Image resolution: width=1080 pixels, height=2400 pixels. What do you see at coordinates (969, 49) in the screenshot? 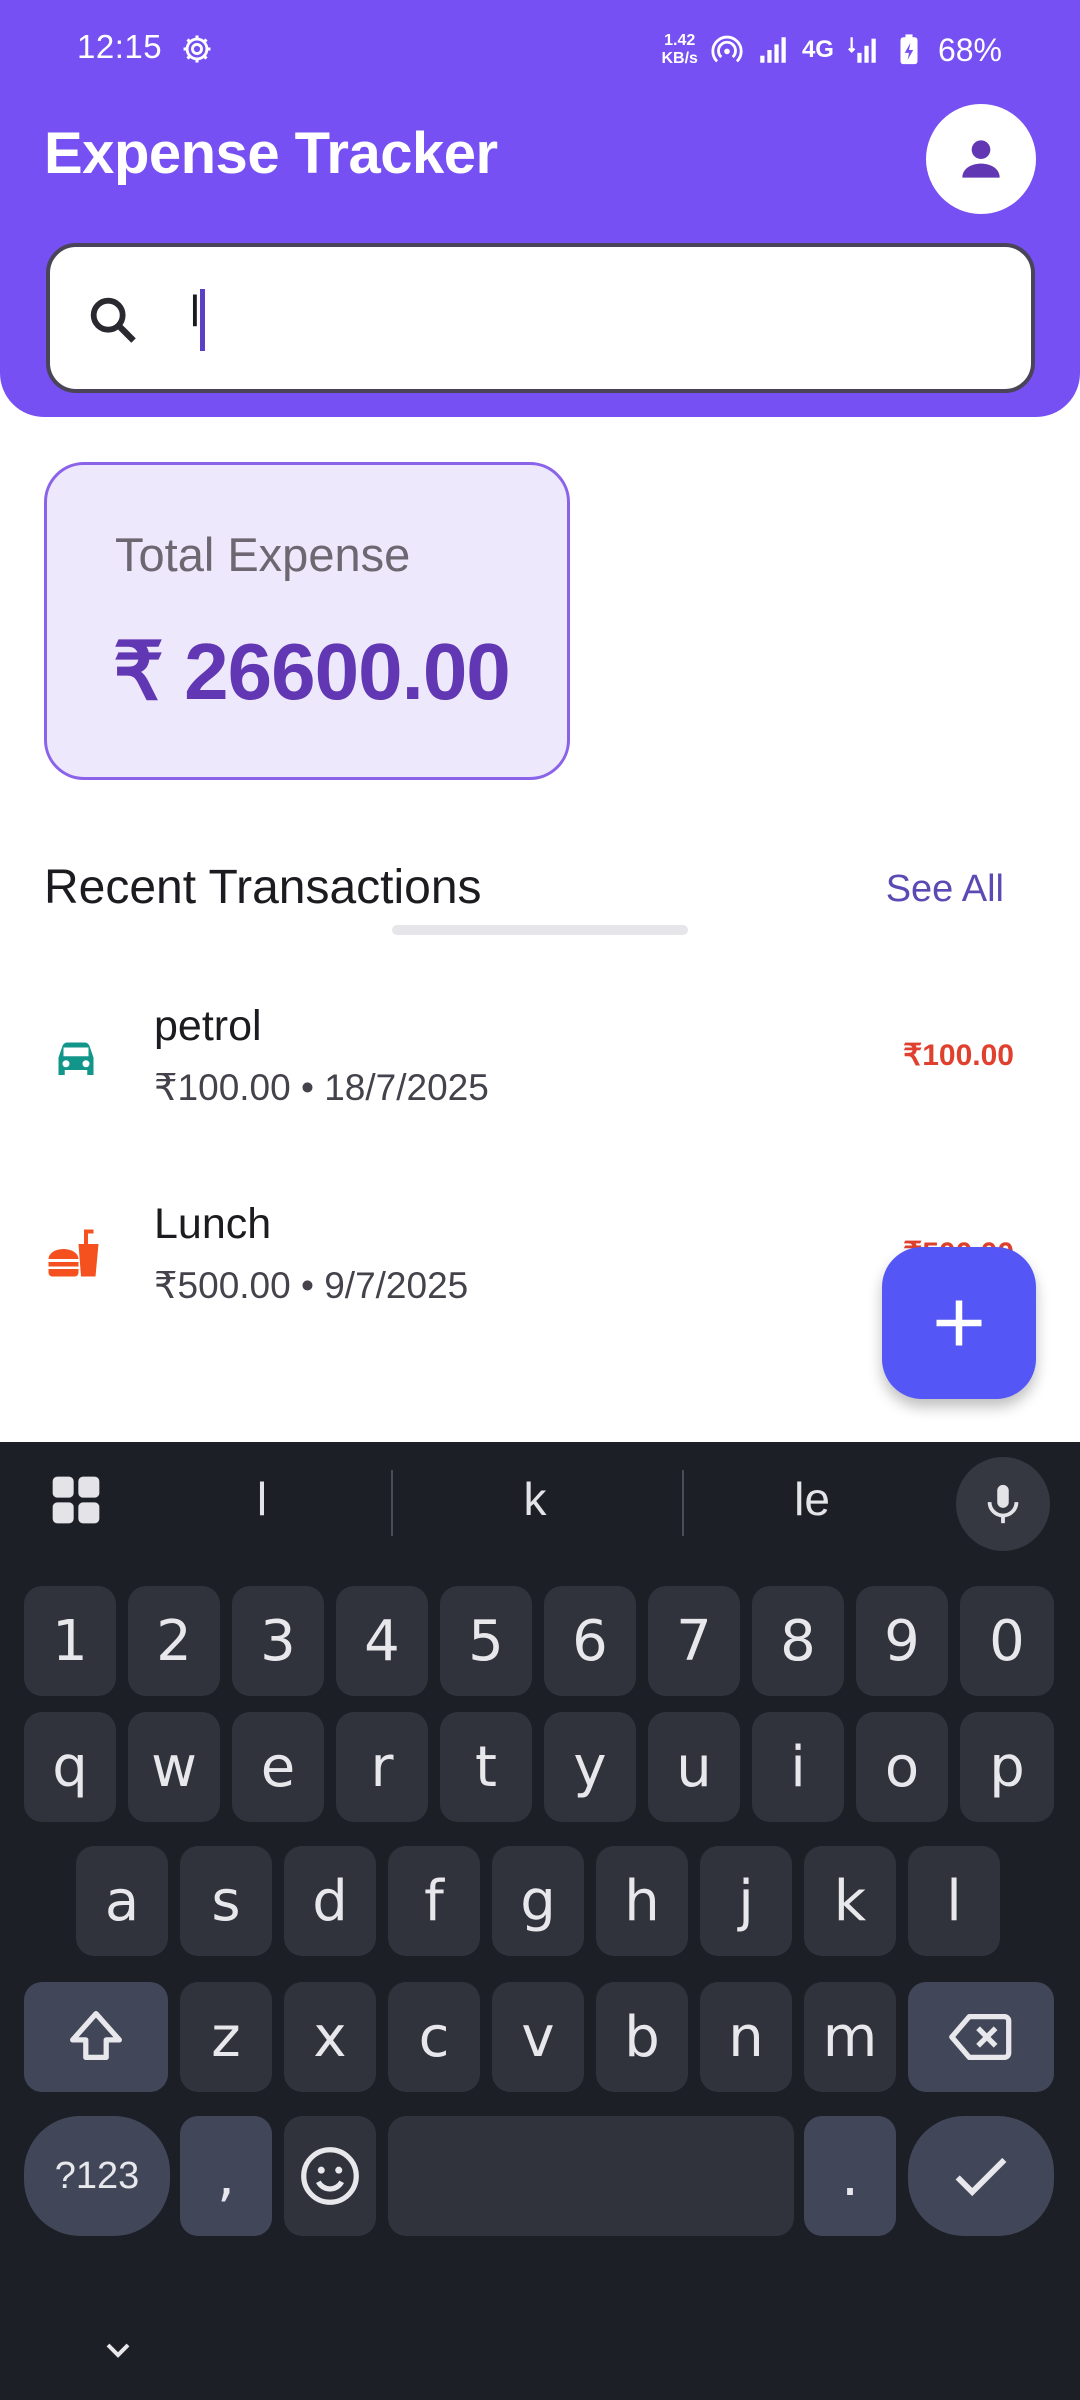
I see `battery-percent: 68%` at bounding box center [969, 49].